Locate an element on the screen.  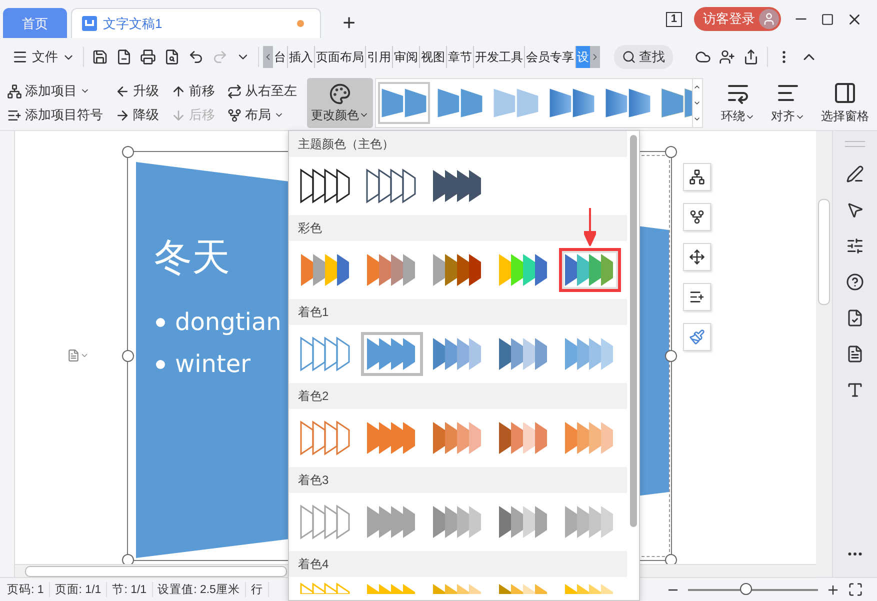
help-icon is located at coordinates (855, 282).